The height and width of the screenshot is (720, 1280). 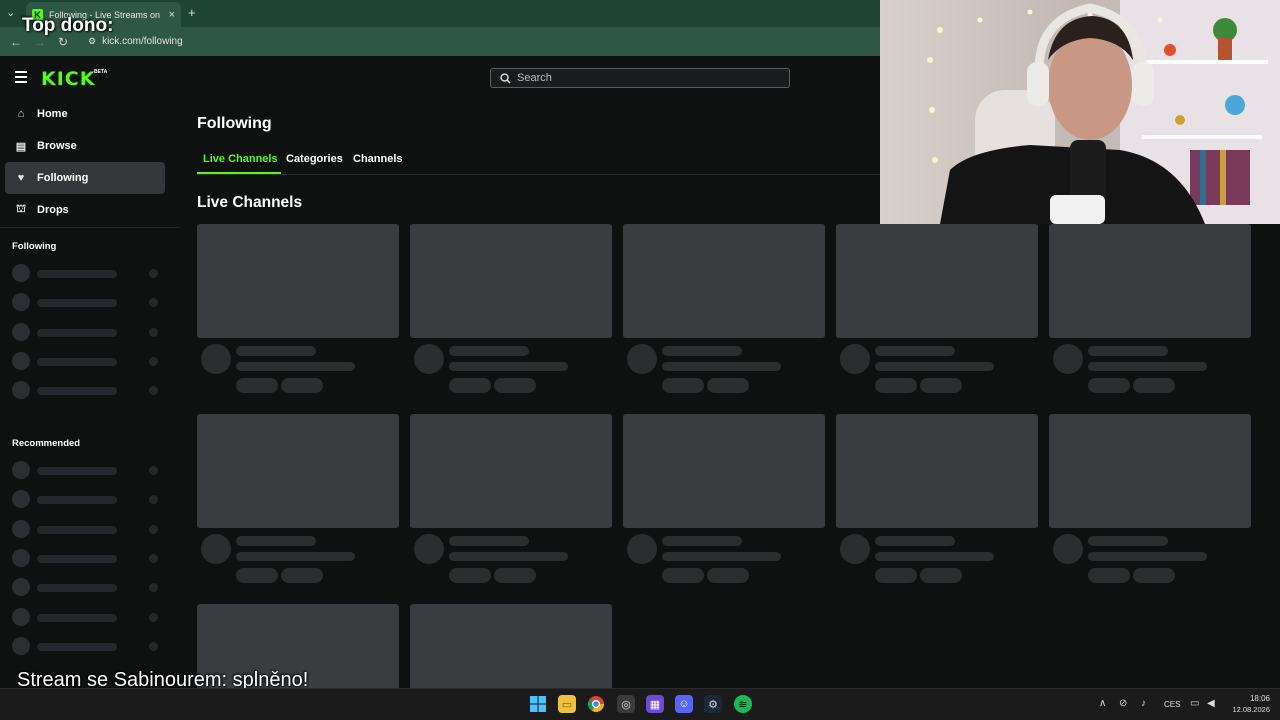 I want to click on spotify-icon: ≋, so click(x=743, y=704).